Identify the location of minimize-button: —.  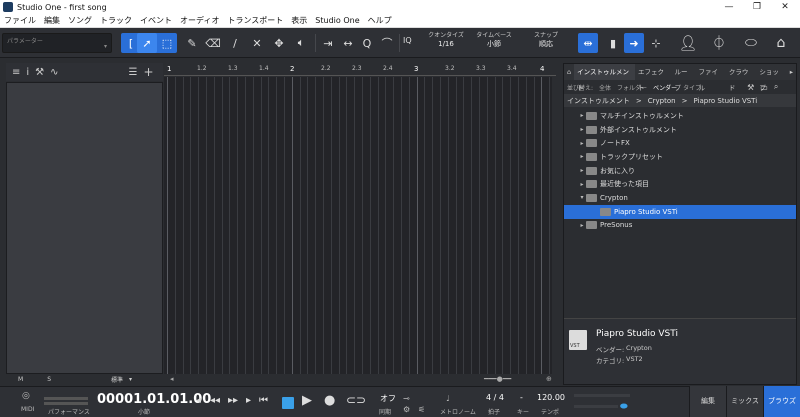
(729, 7).